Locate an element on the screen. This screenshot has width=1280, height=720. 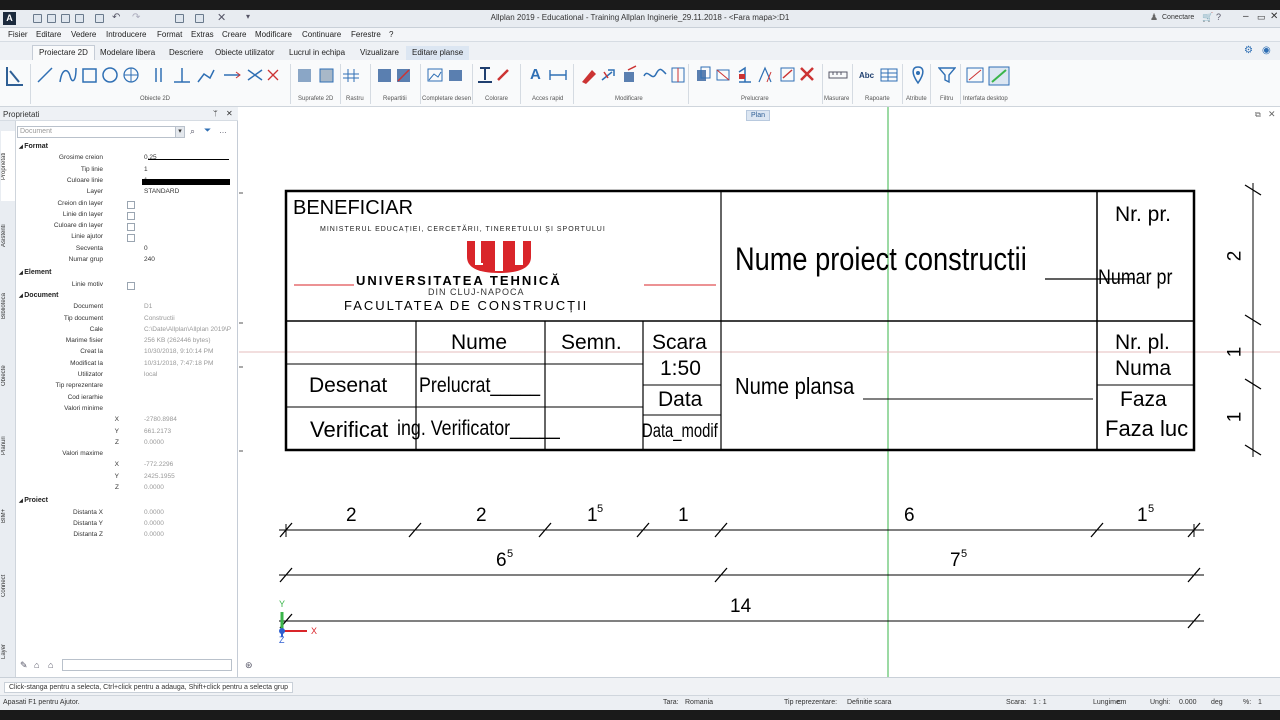
property-row: Linie din layer is located at coordinates (127, 216).